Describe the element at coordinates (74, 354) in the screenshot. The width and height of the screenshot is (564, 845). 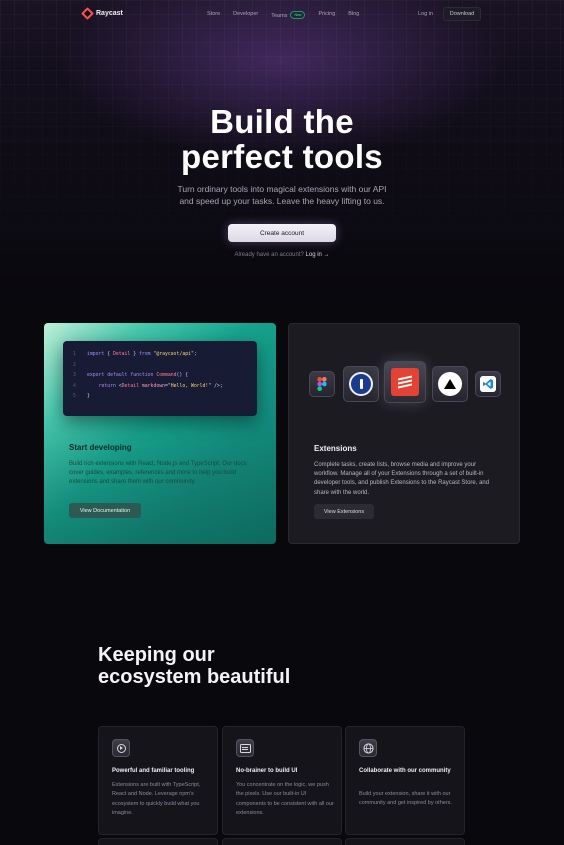
I see `line-number: 1` at that location.